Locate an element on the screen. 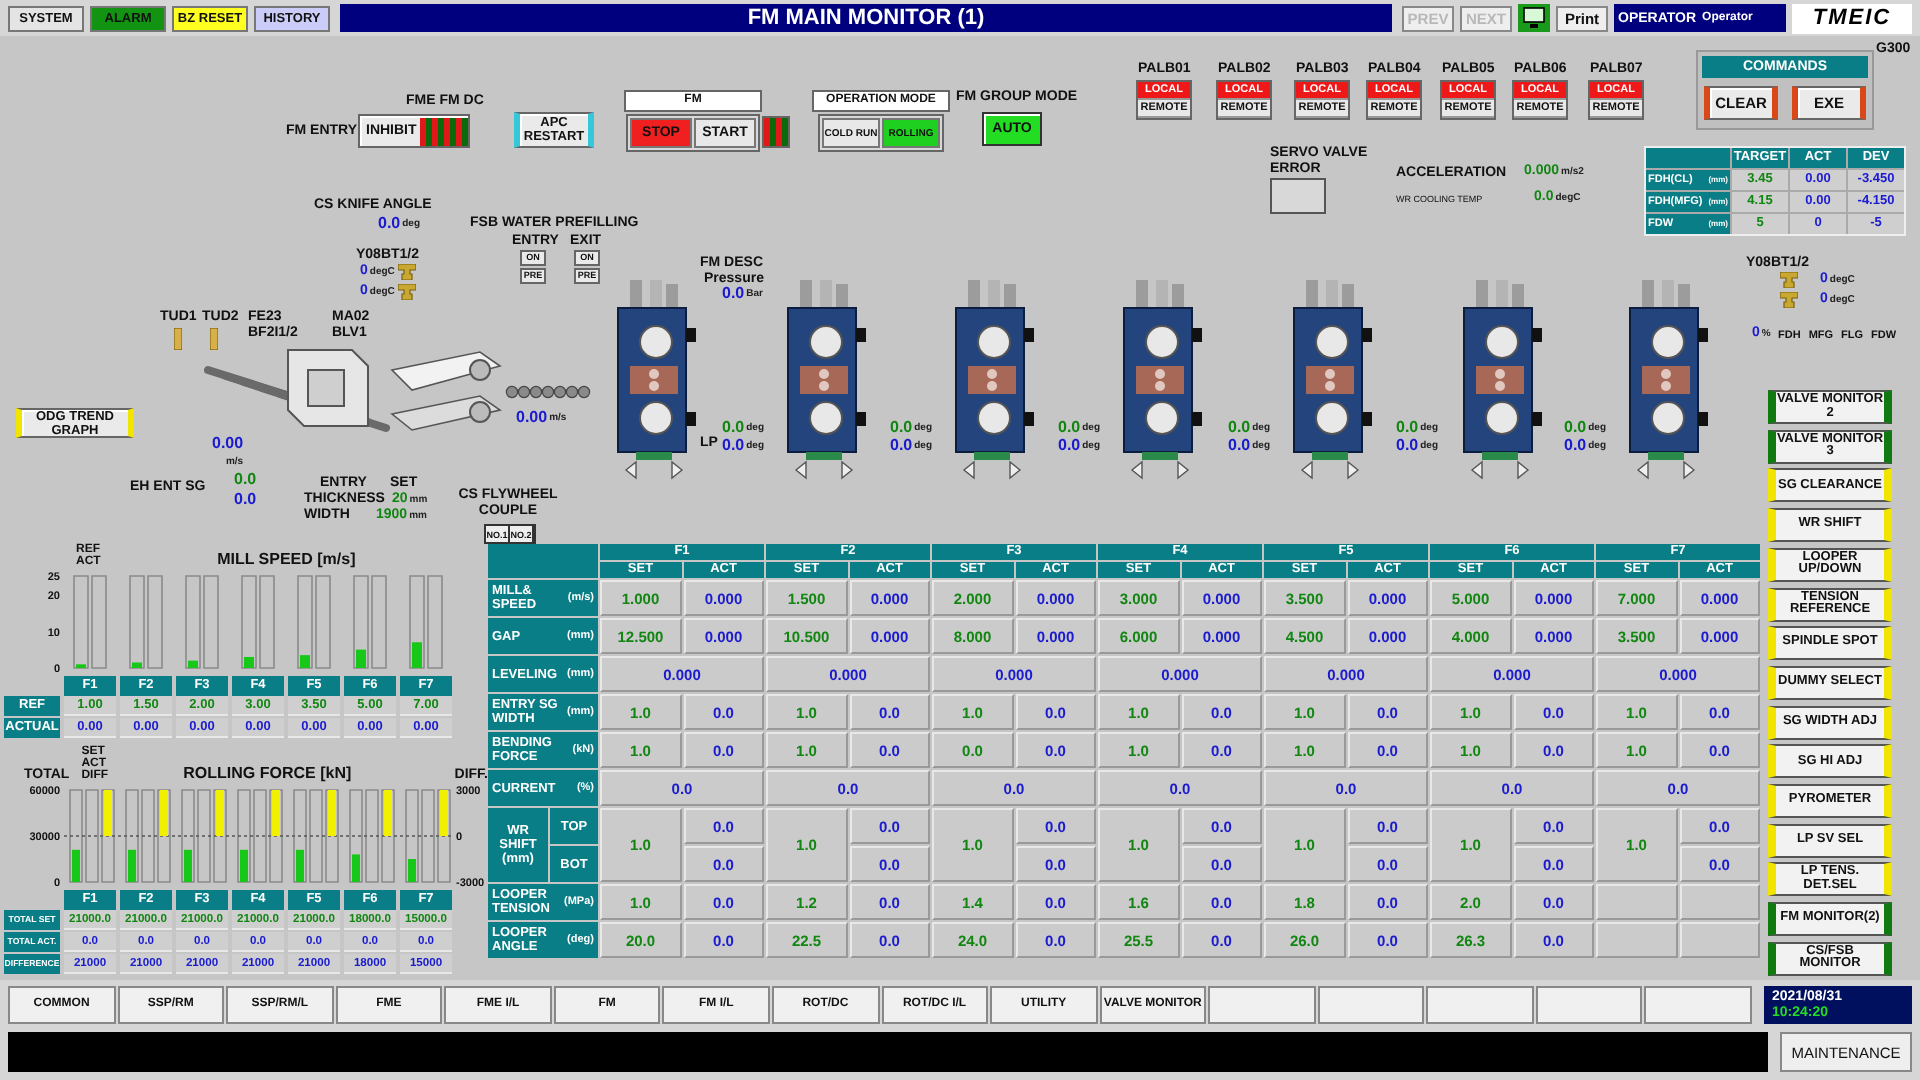 This screenshot has height=1080, width=1920. logo-text: TMEIC is located at coordinates (1852, 18).